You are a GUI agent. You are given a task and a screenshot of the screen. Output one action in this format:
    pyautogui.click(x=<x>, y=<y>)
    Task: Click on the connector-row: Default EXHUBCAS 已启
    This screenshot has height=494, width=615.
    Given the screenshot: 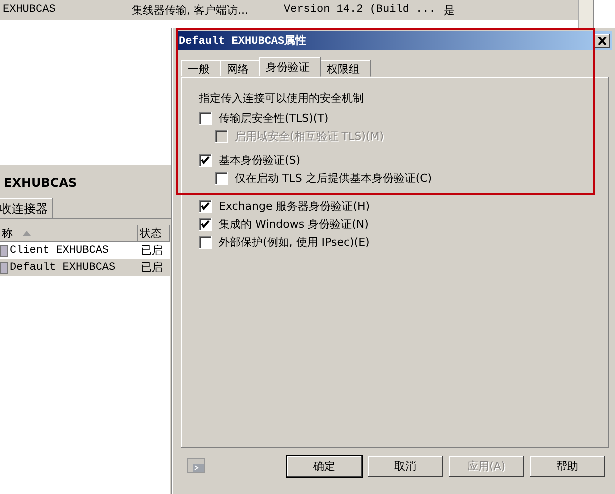 What is the action you would take?
    pyautogui.click(x=85, y=267)
    